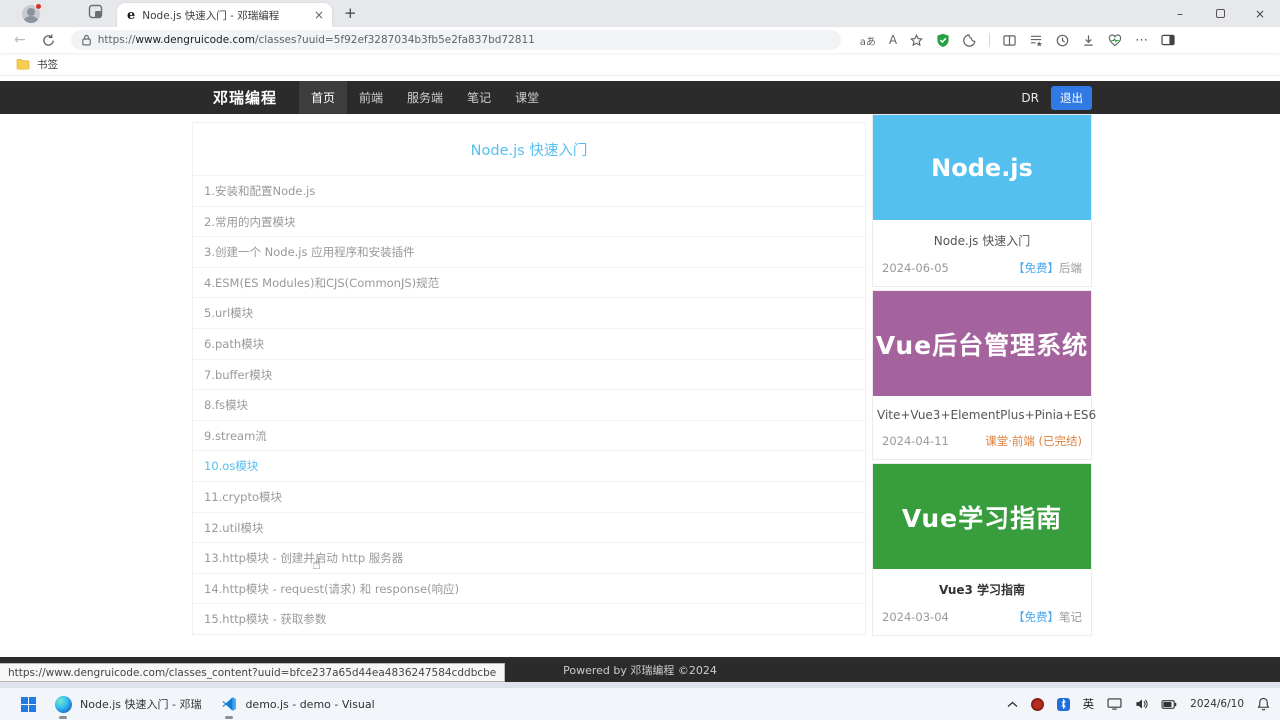  What do you see at coordinates (915, 268) in the screenshot?
I see `course-date: 2024-06-05` at bounding box center [915, 268].